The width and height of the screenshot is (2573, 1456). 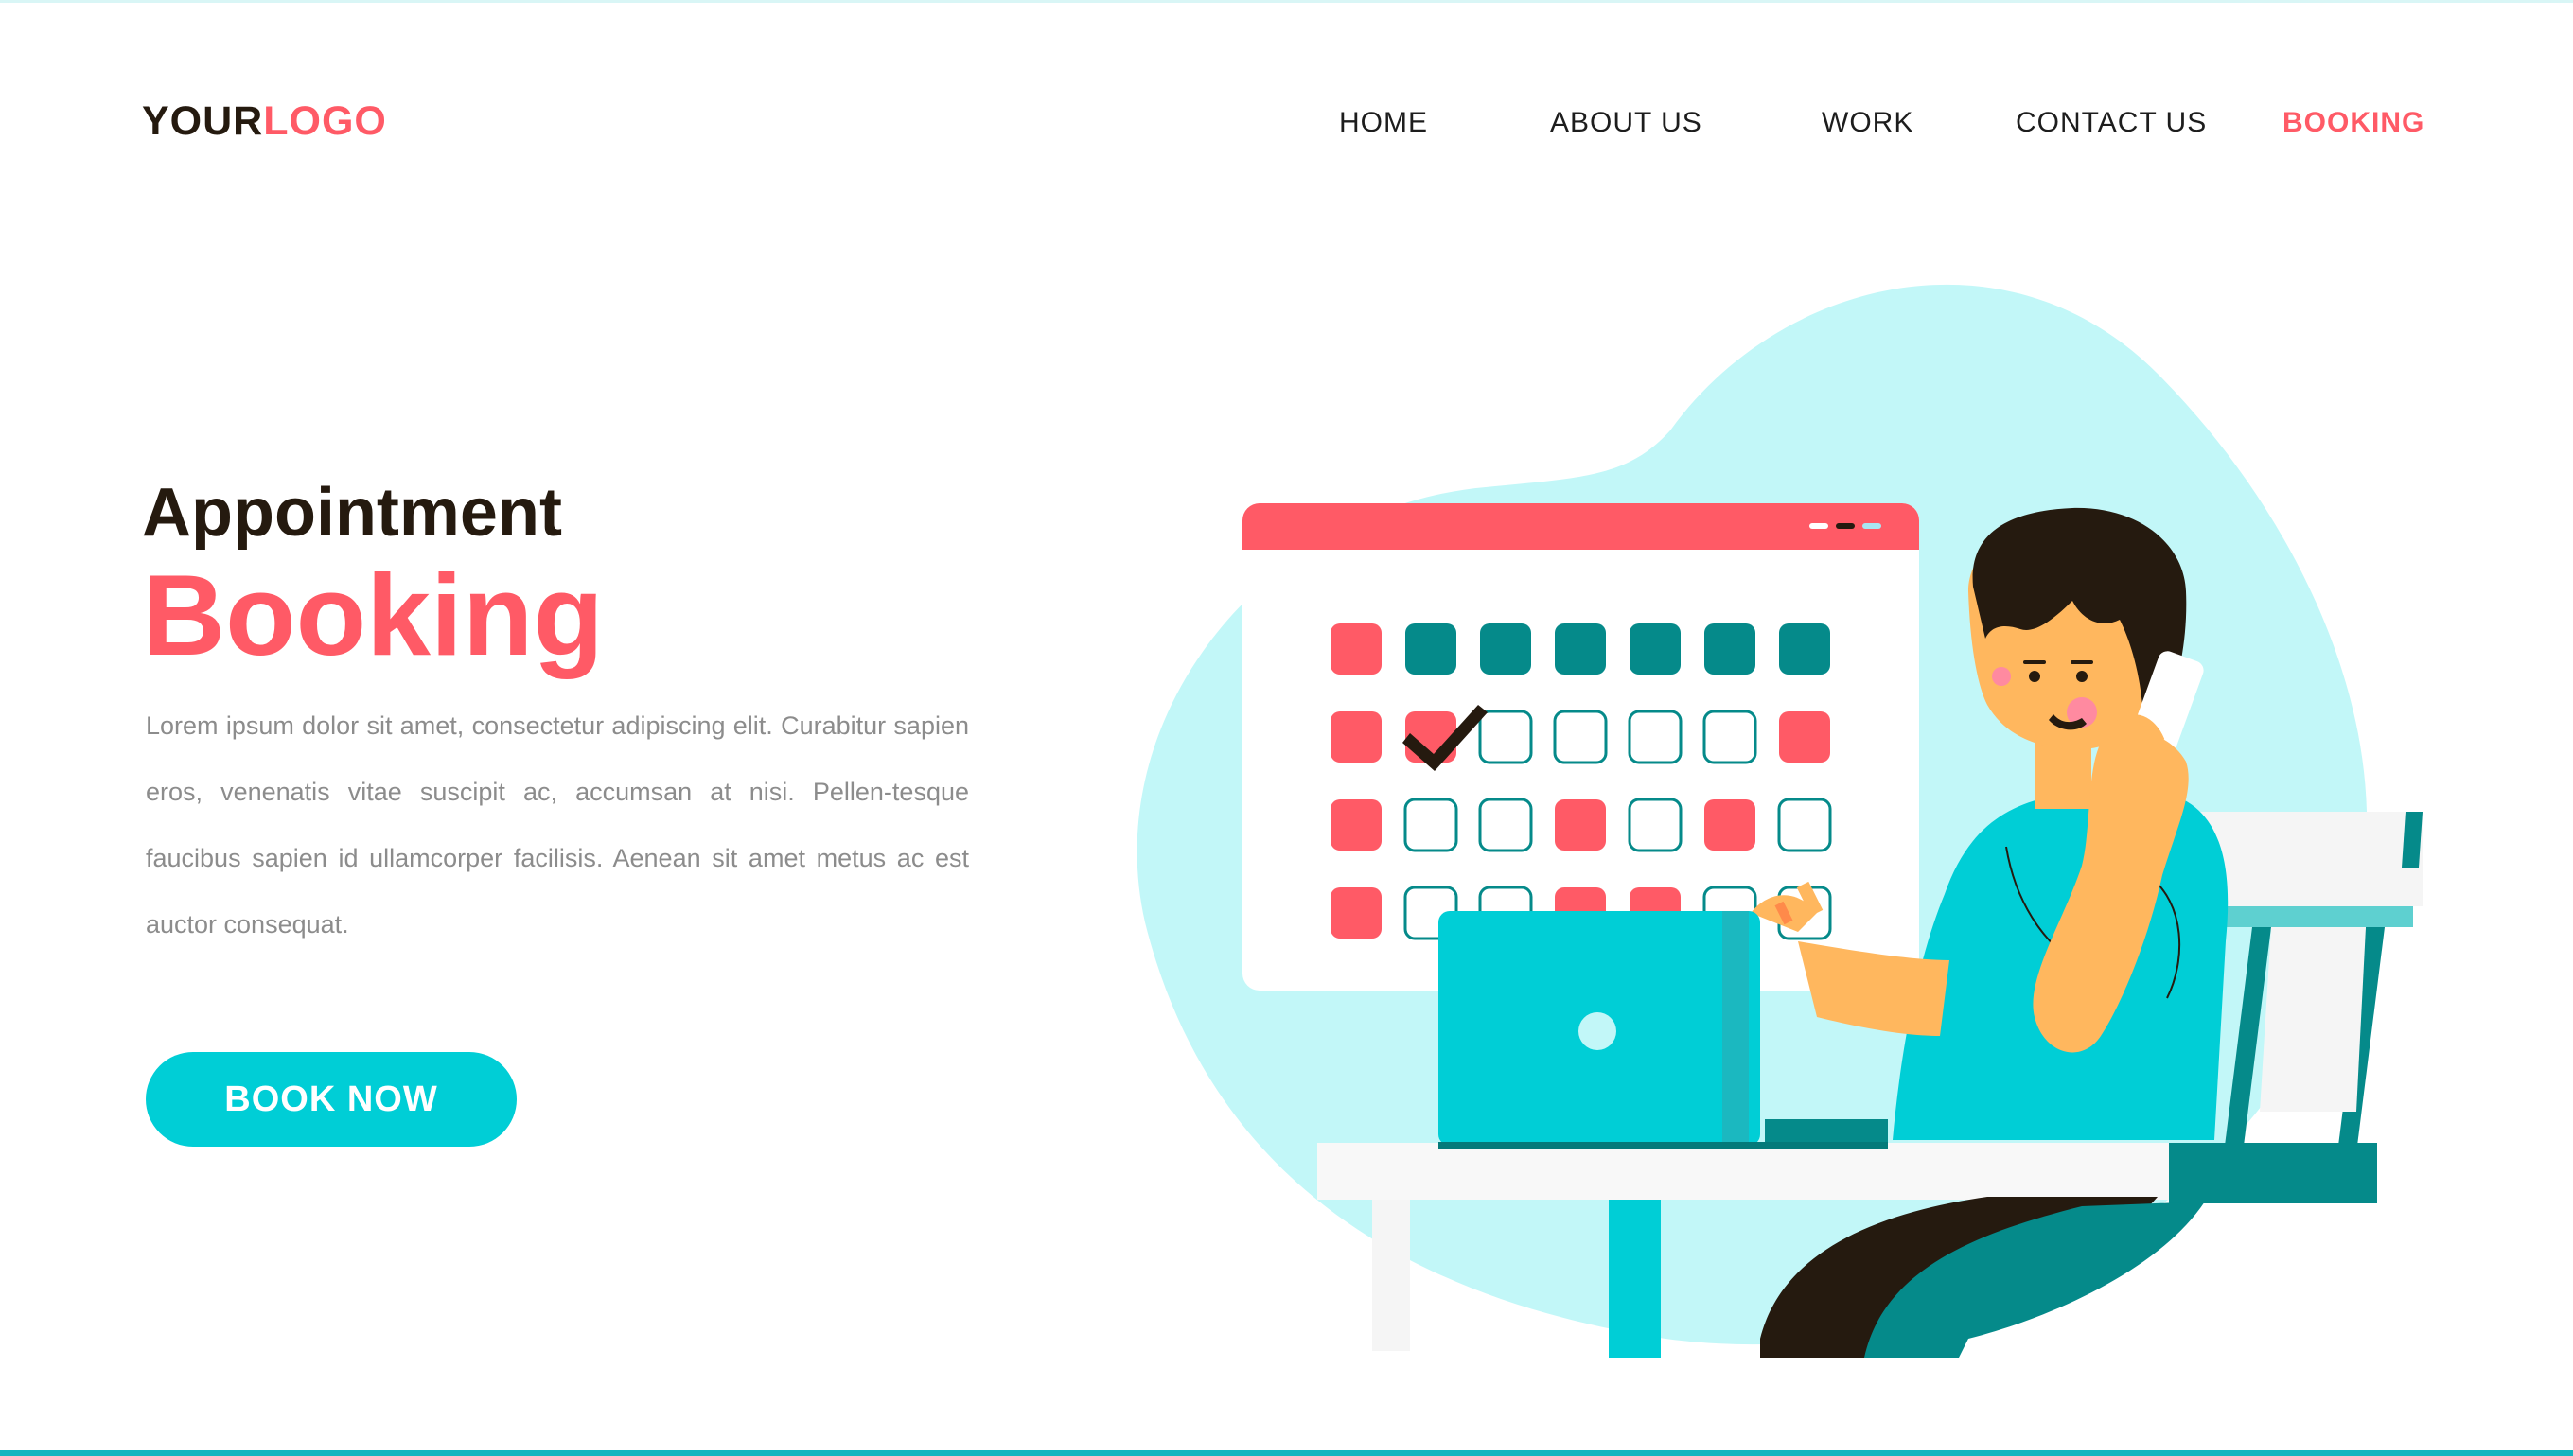 What do you see at coordinates (1626, 123) in the screenshot?
I see `nav-item-about-us: ABOUT US` at bounding box center [1626, 123].